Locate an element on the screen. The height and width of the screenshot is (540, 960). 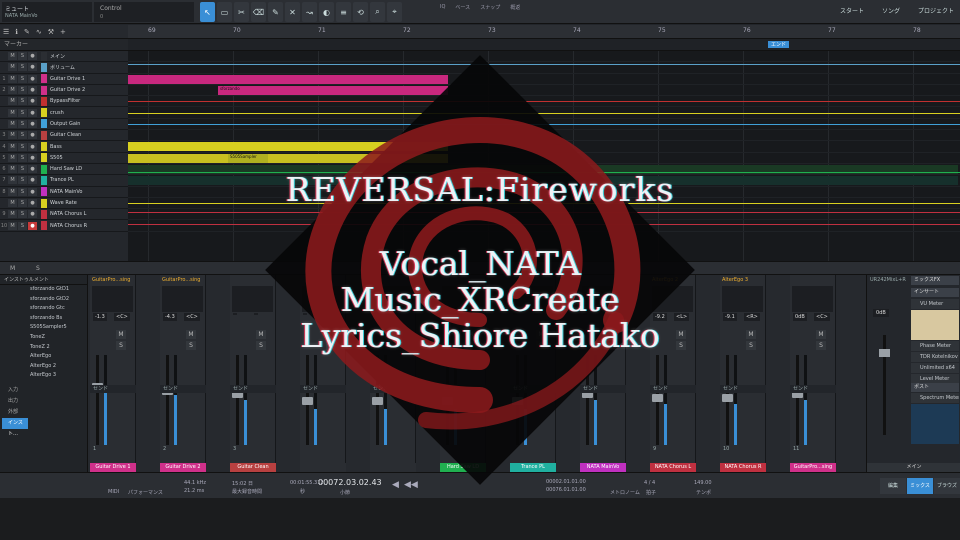
track-name: Trance PL is located at coordinates (62, 180).